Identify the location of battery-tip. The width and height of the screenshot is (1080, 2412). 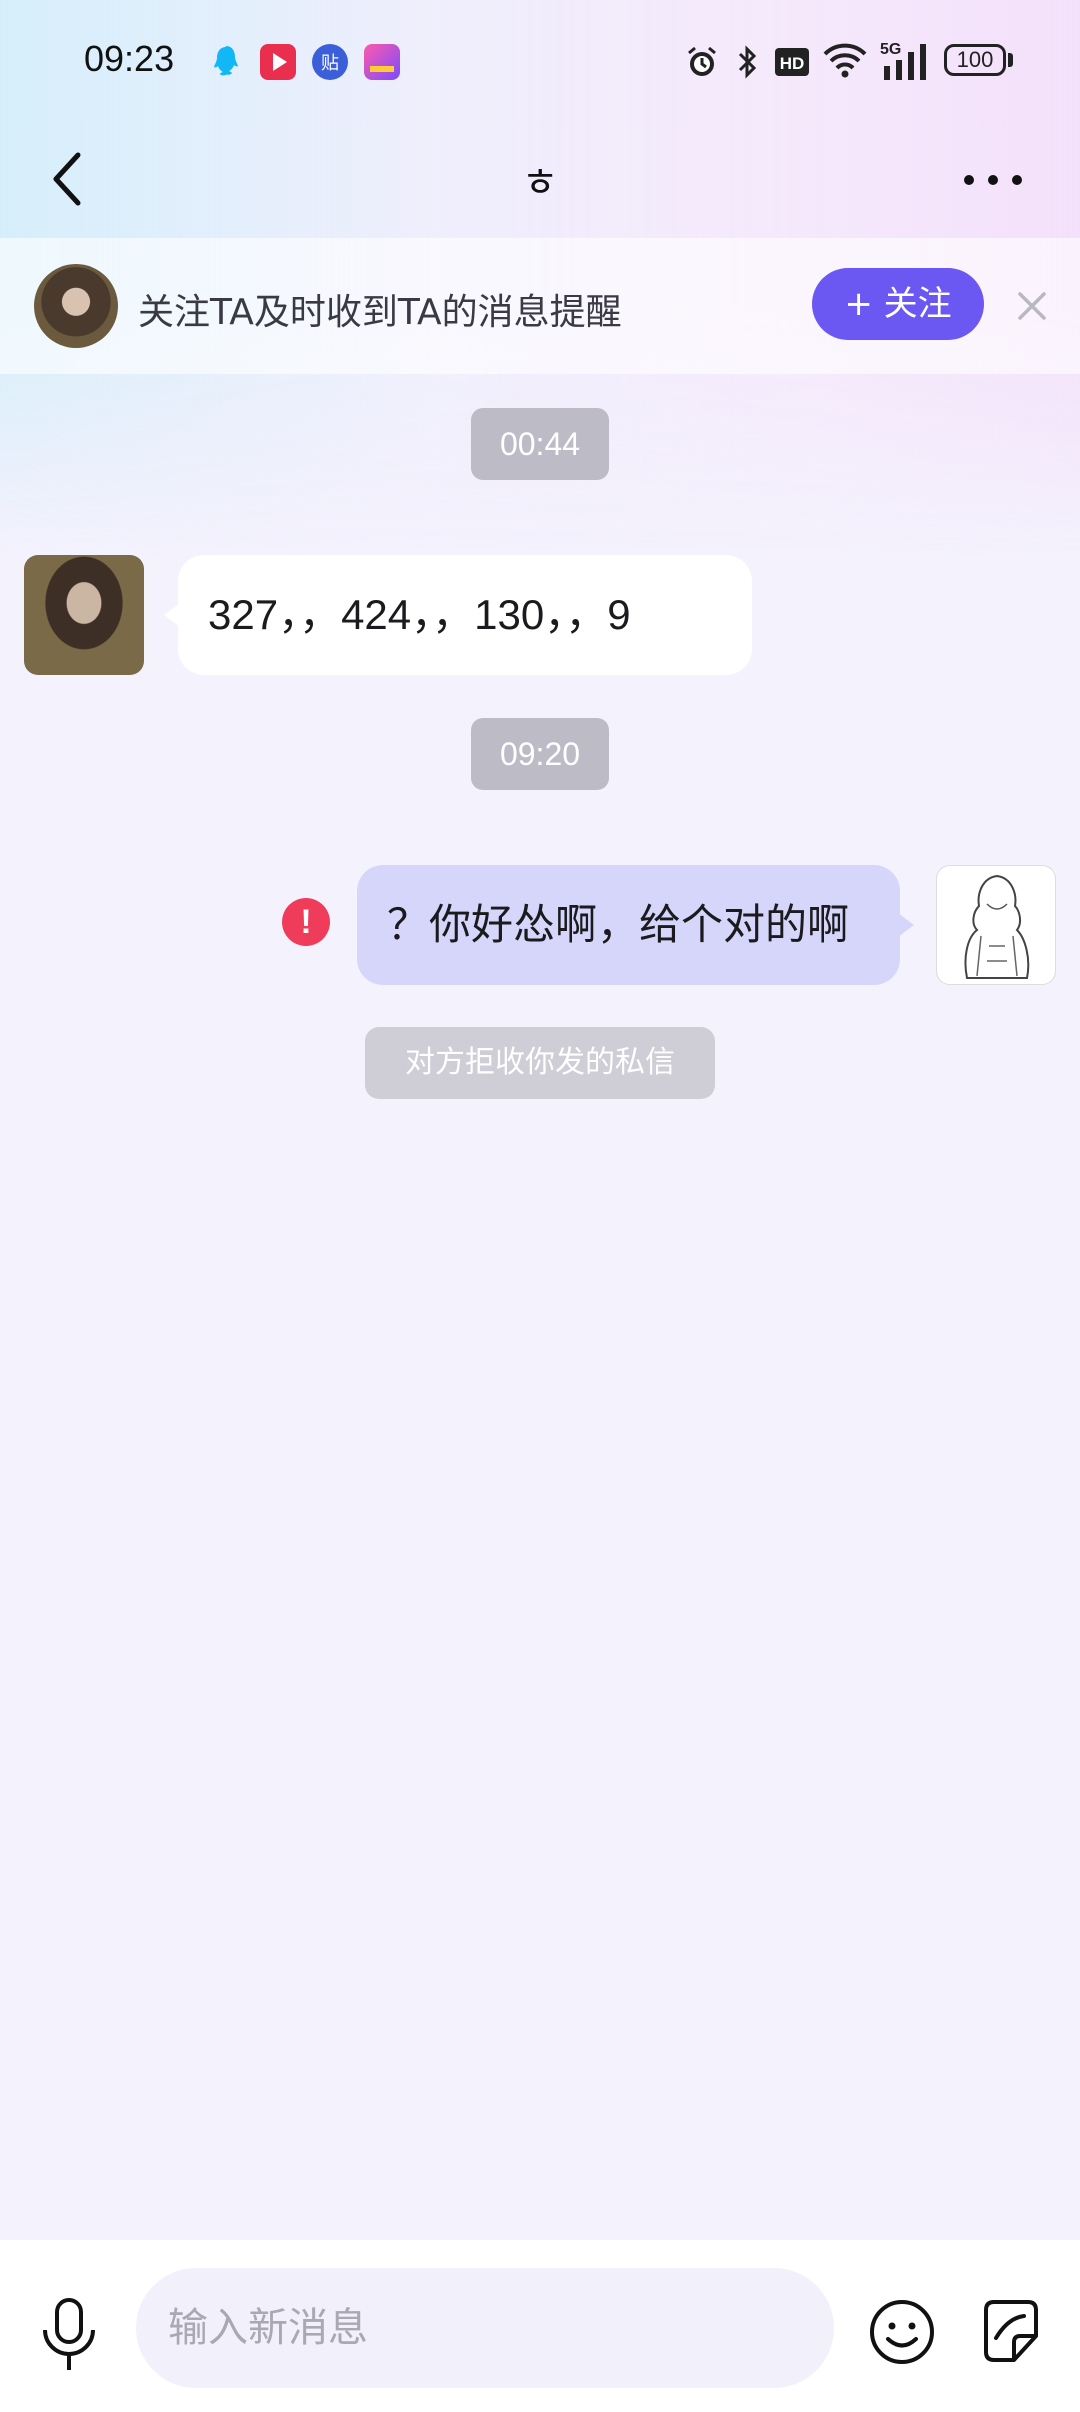
(1010, 60).